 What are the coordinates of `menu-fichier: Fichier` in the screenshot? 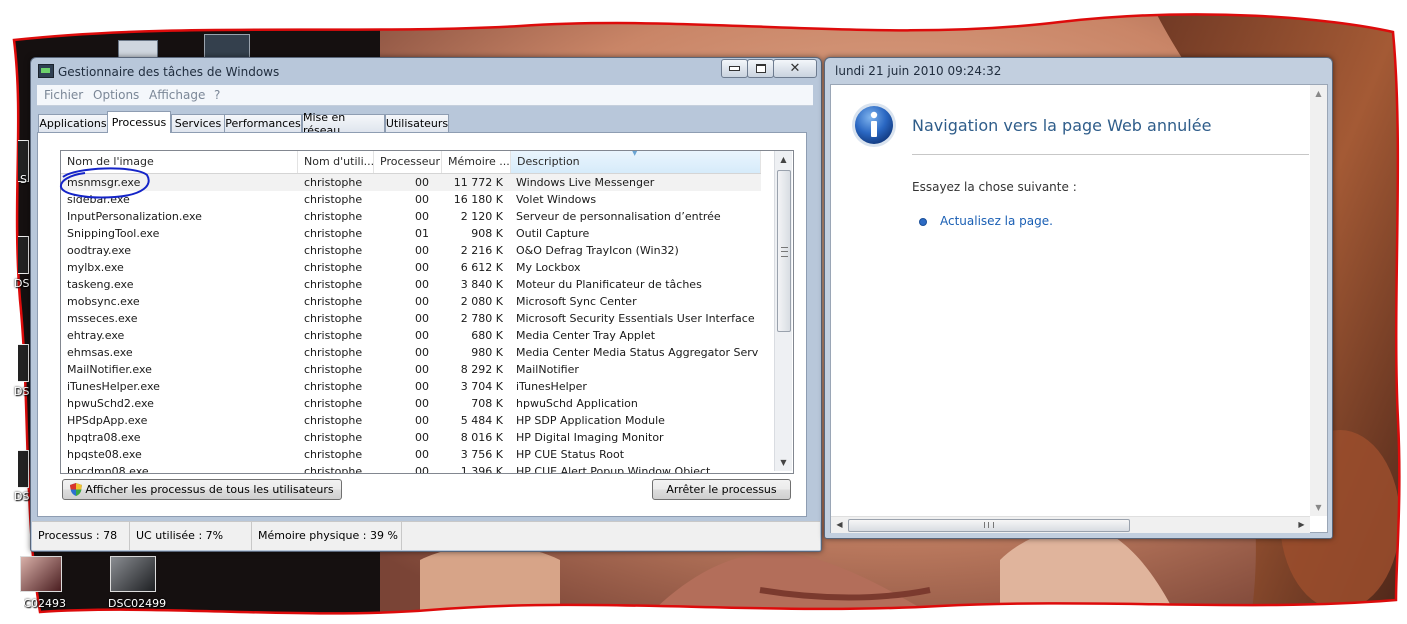 It's located at (63, 95).